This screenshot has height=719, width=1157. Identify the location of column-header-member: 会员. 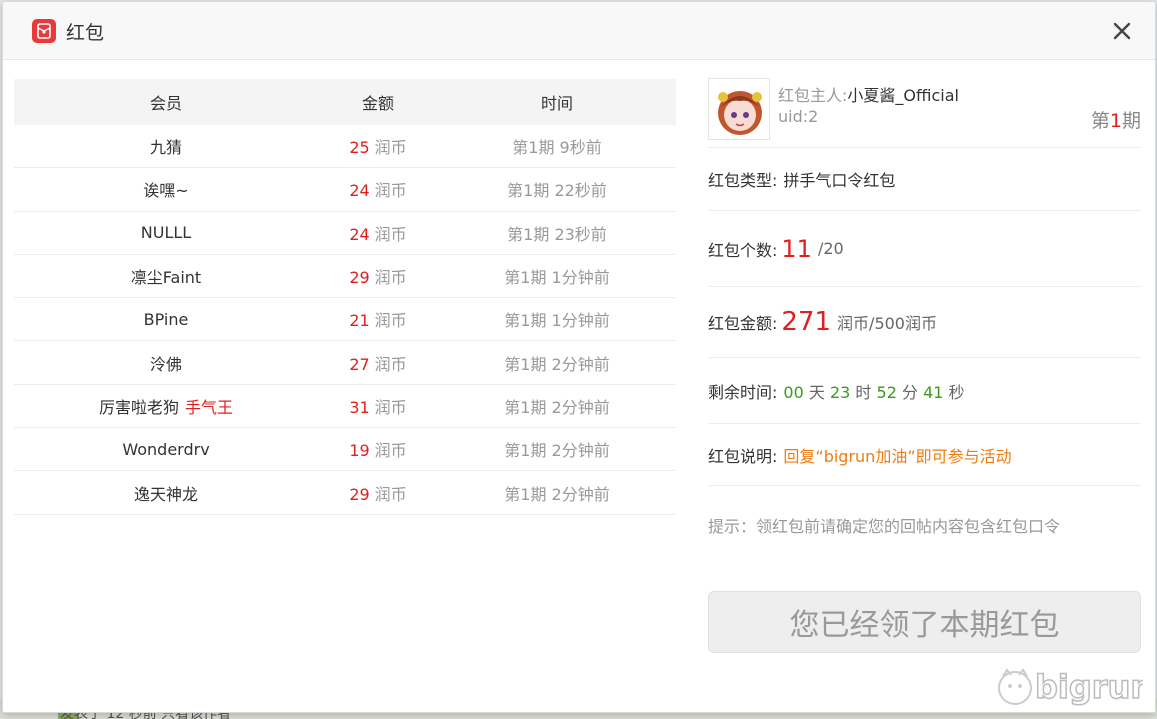
(165, 103).